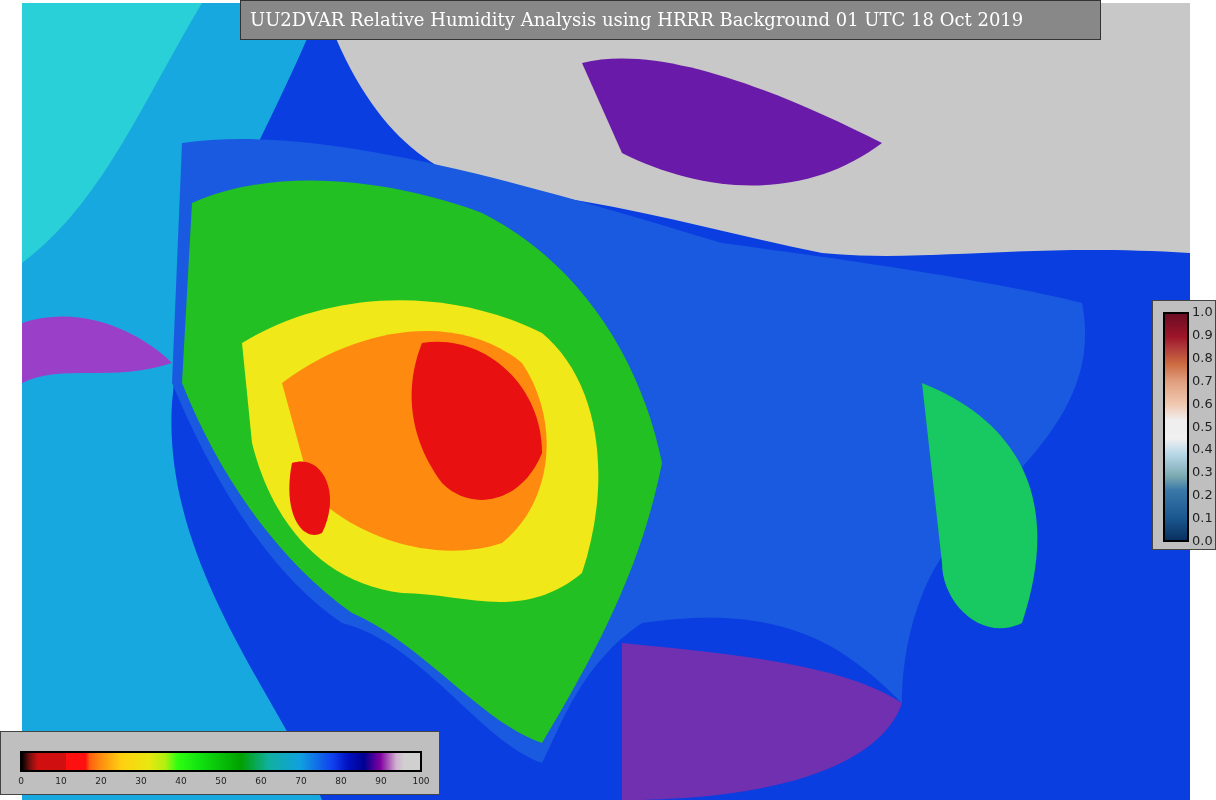  Describe the element at coordinates (1202, 449) in the screenshot. I see `tick-label: 0.4` at that location.